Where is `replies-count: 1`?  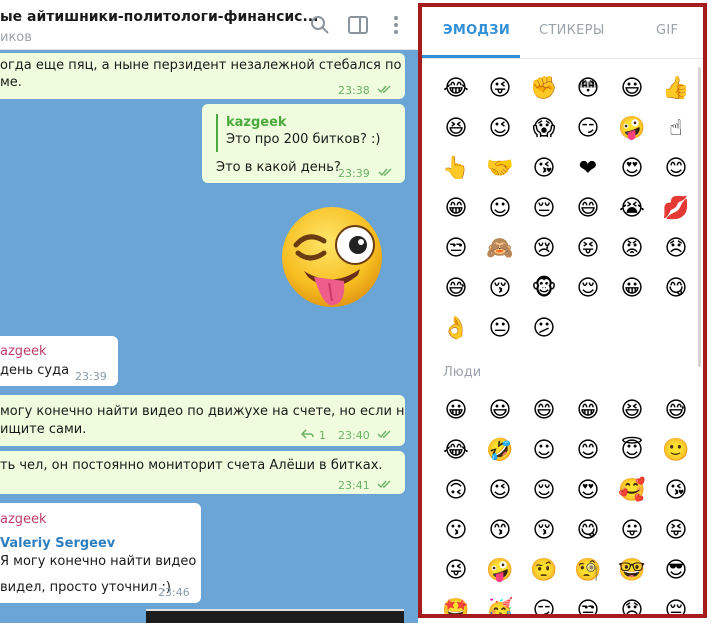 replies-count: 1 is located at coordinates (322, 435).